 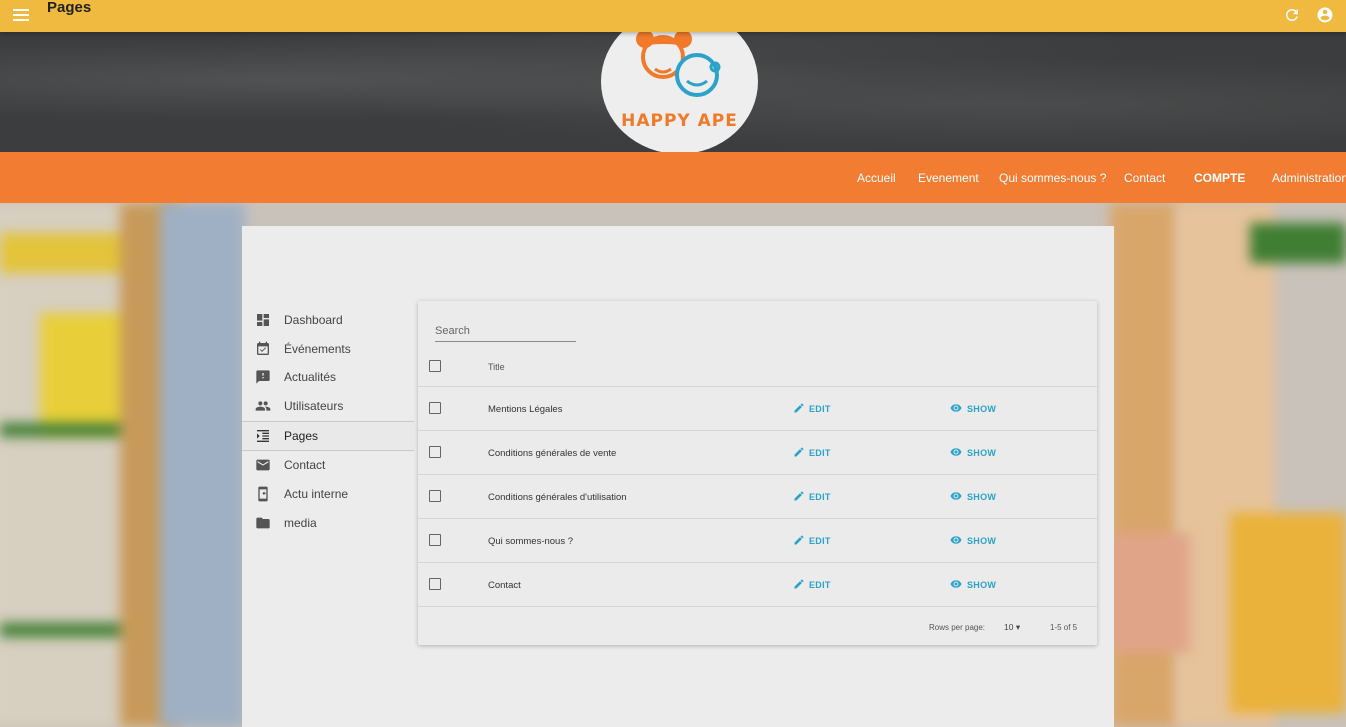 I want to click on menu-icon, so click(x=21, y=16).